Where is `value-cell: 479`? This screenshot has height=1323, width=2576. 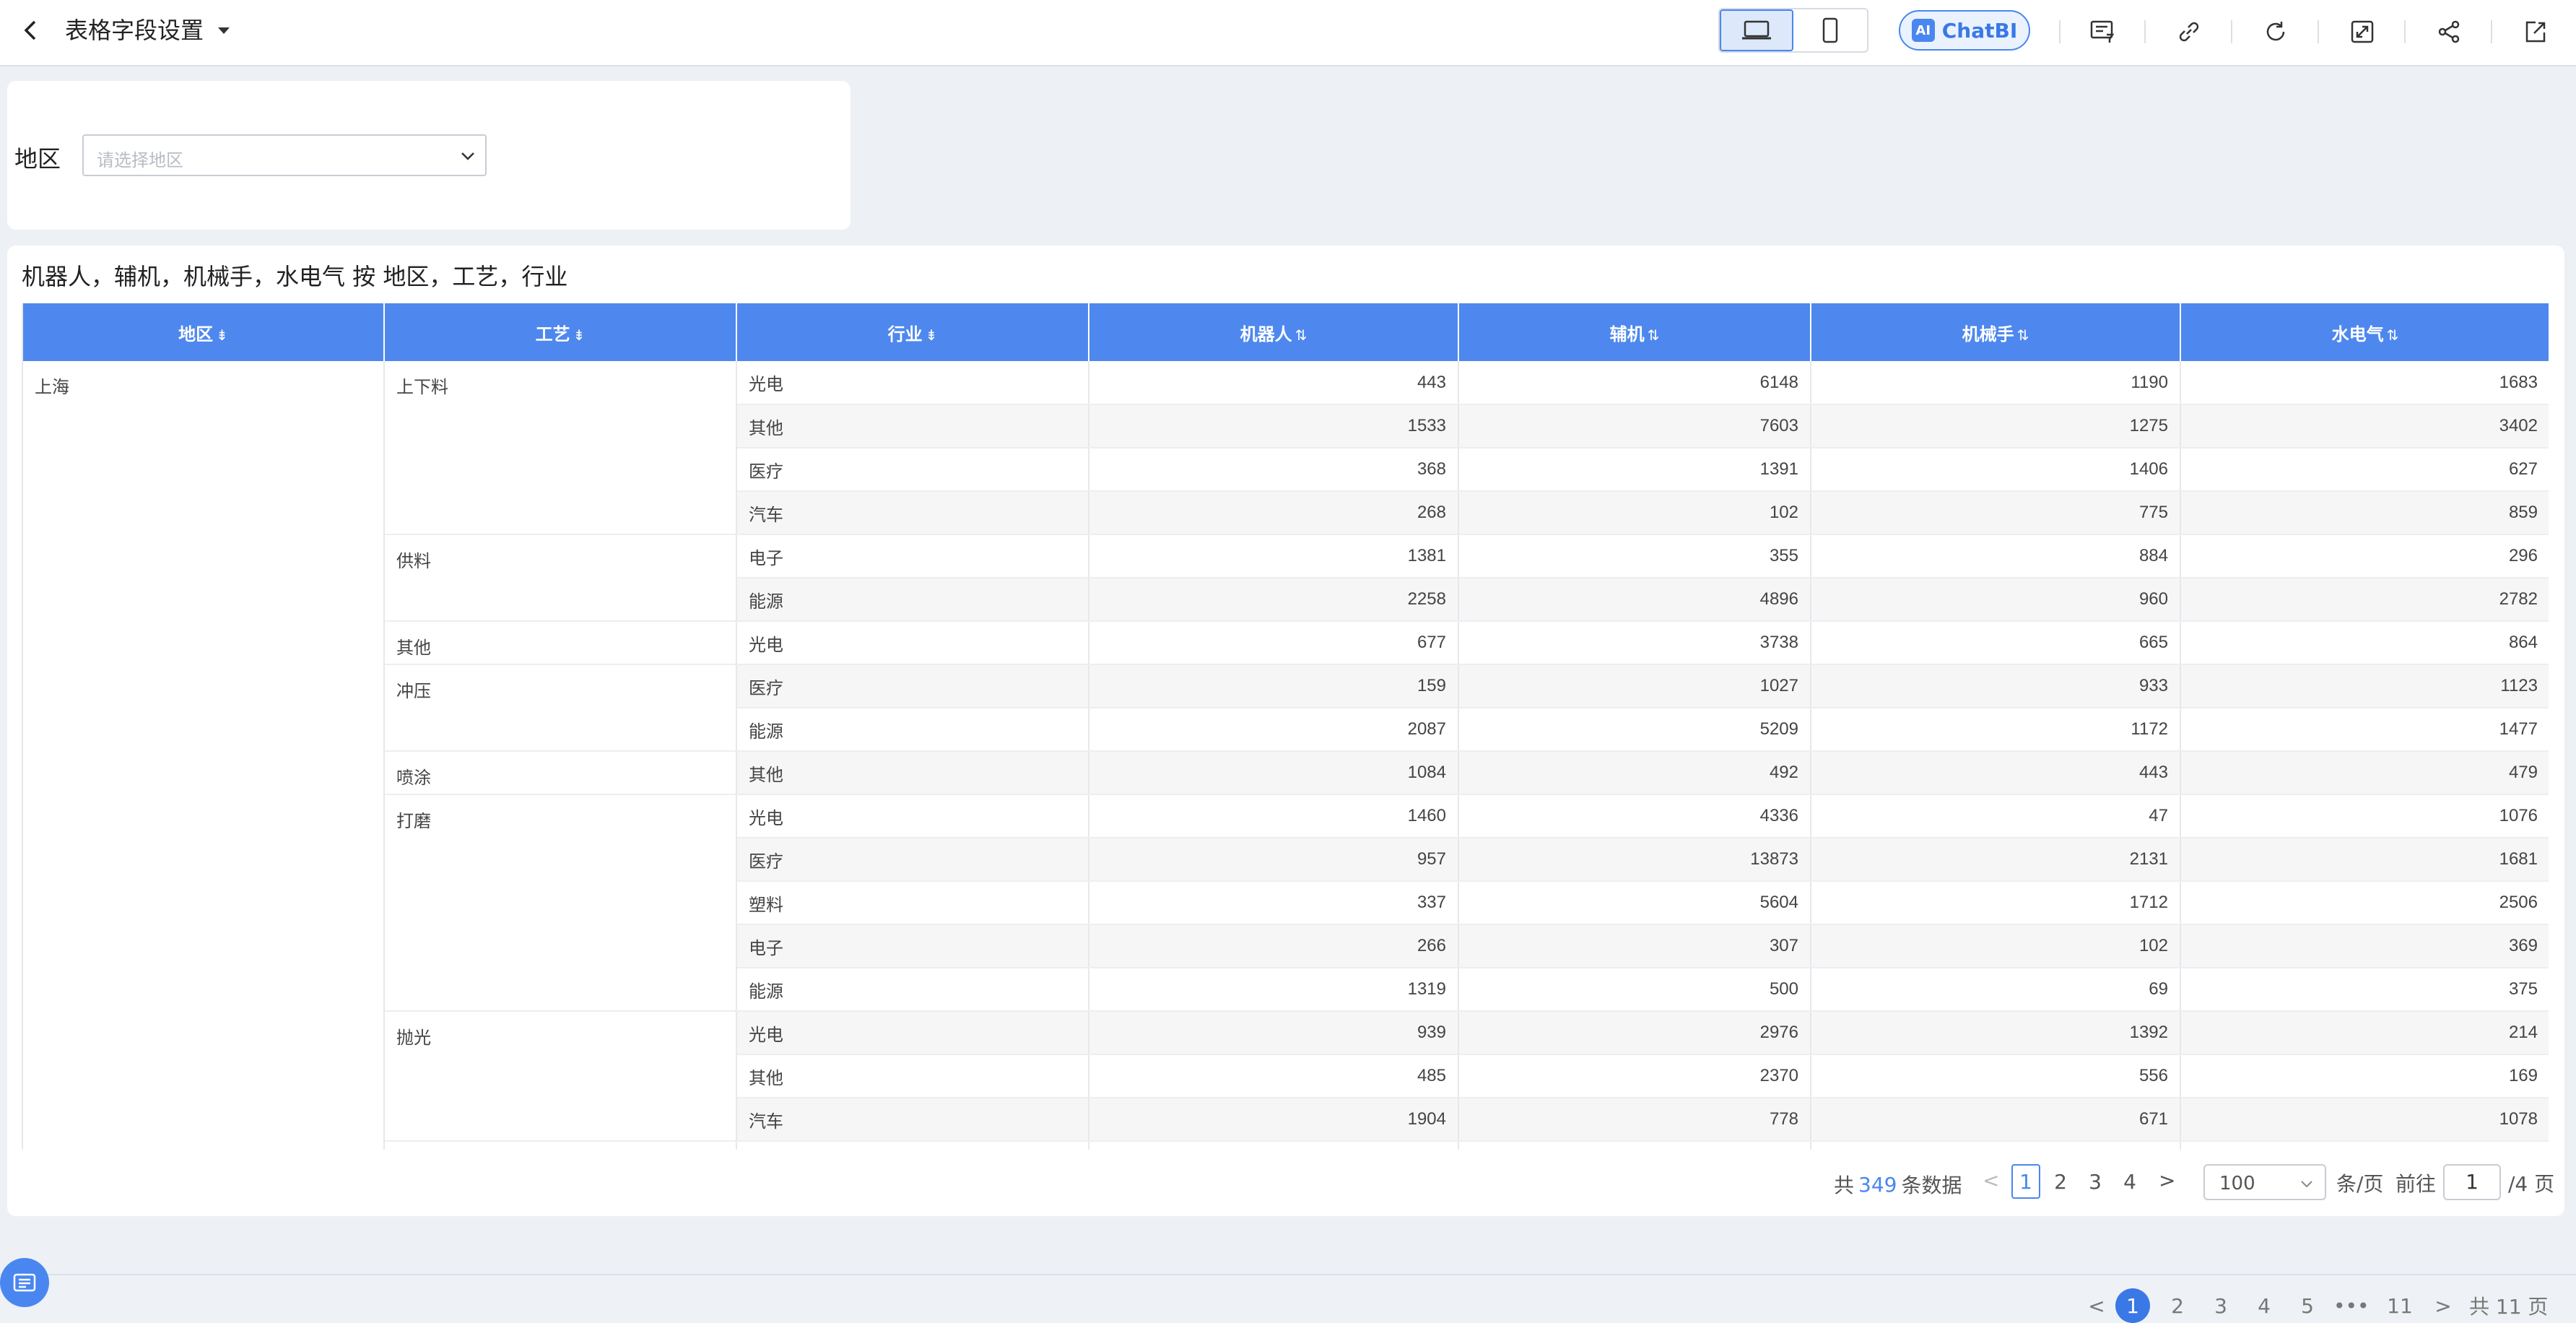 value-cell: 479 is located at coordinates (2364, 773).